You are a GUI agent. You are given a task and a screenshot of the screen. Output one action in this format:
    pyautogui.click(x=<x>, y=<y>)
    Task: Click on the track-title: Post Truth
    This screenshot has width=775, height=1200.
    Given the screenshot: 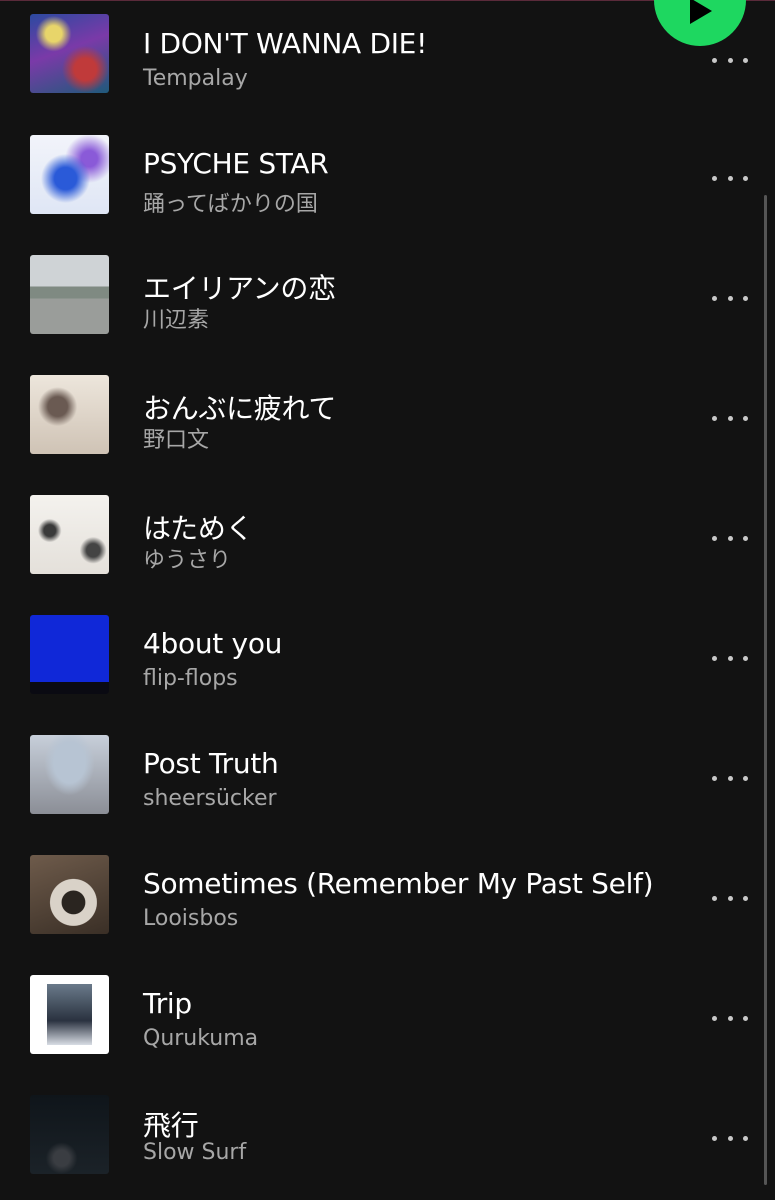 What is the action you would take?
    pyautogui.click(x=211, y=763)
    